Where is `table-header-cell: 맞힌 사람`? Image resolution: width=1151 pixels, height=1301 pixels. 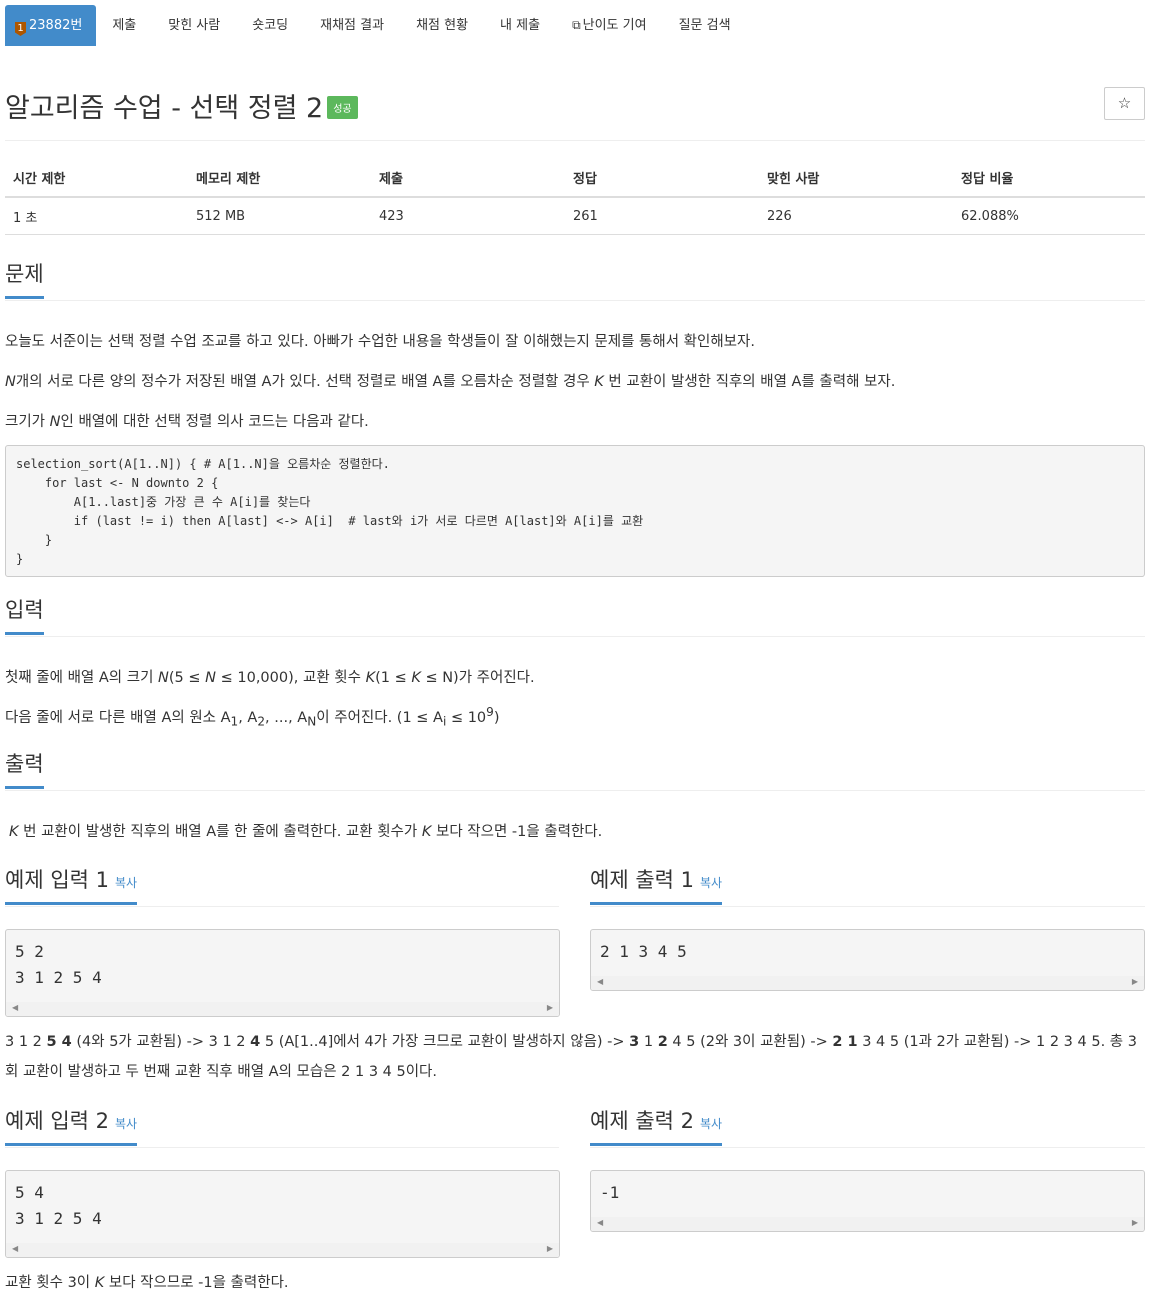
table-header-cell: 맞힌 사람 is located at coordinates (856, 179).